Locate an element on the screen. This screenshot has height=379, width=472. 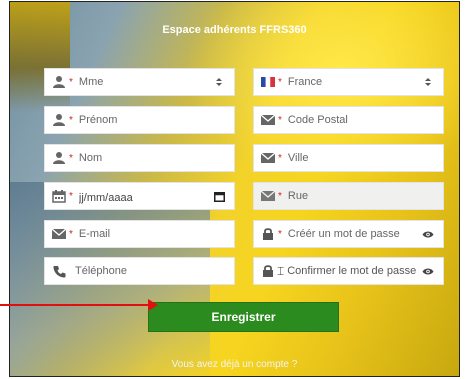
password-input: * Créér un mot de passe is located at coordinates (348, 234).